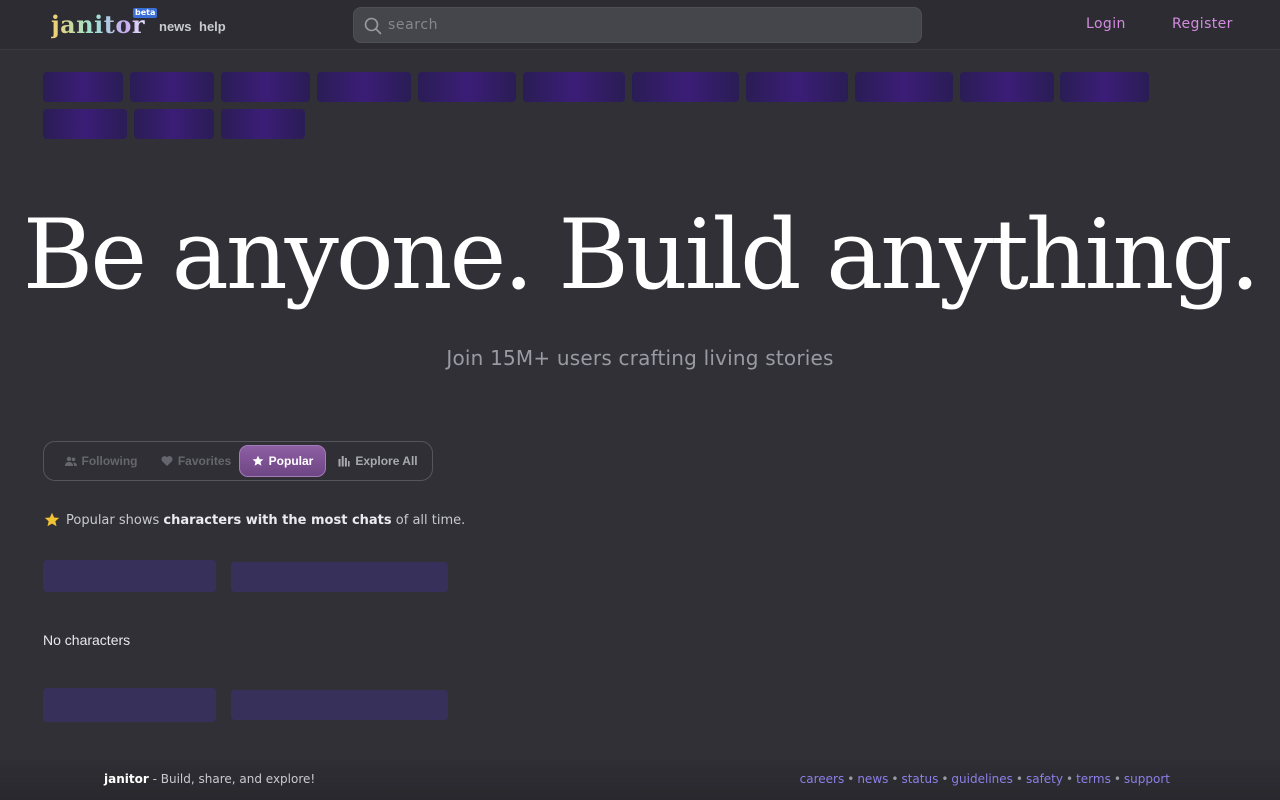 The image size is (1280, 800). What do you see at coordinates (126, 779) in the screenshot?
I see `footer-brand: janitor` at bounding box center [126, 779].